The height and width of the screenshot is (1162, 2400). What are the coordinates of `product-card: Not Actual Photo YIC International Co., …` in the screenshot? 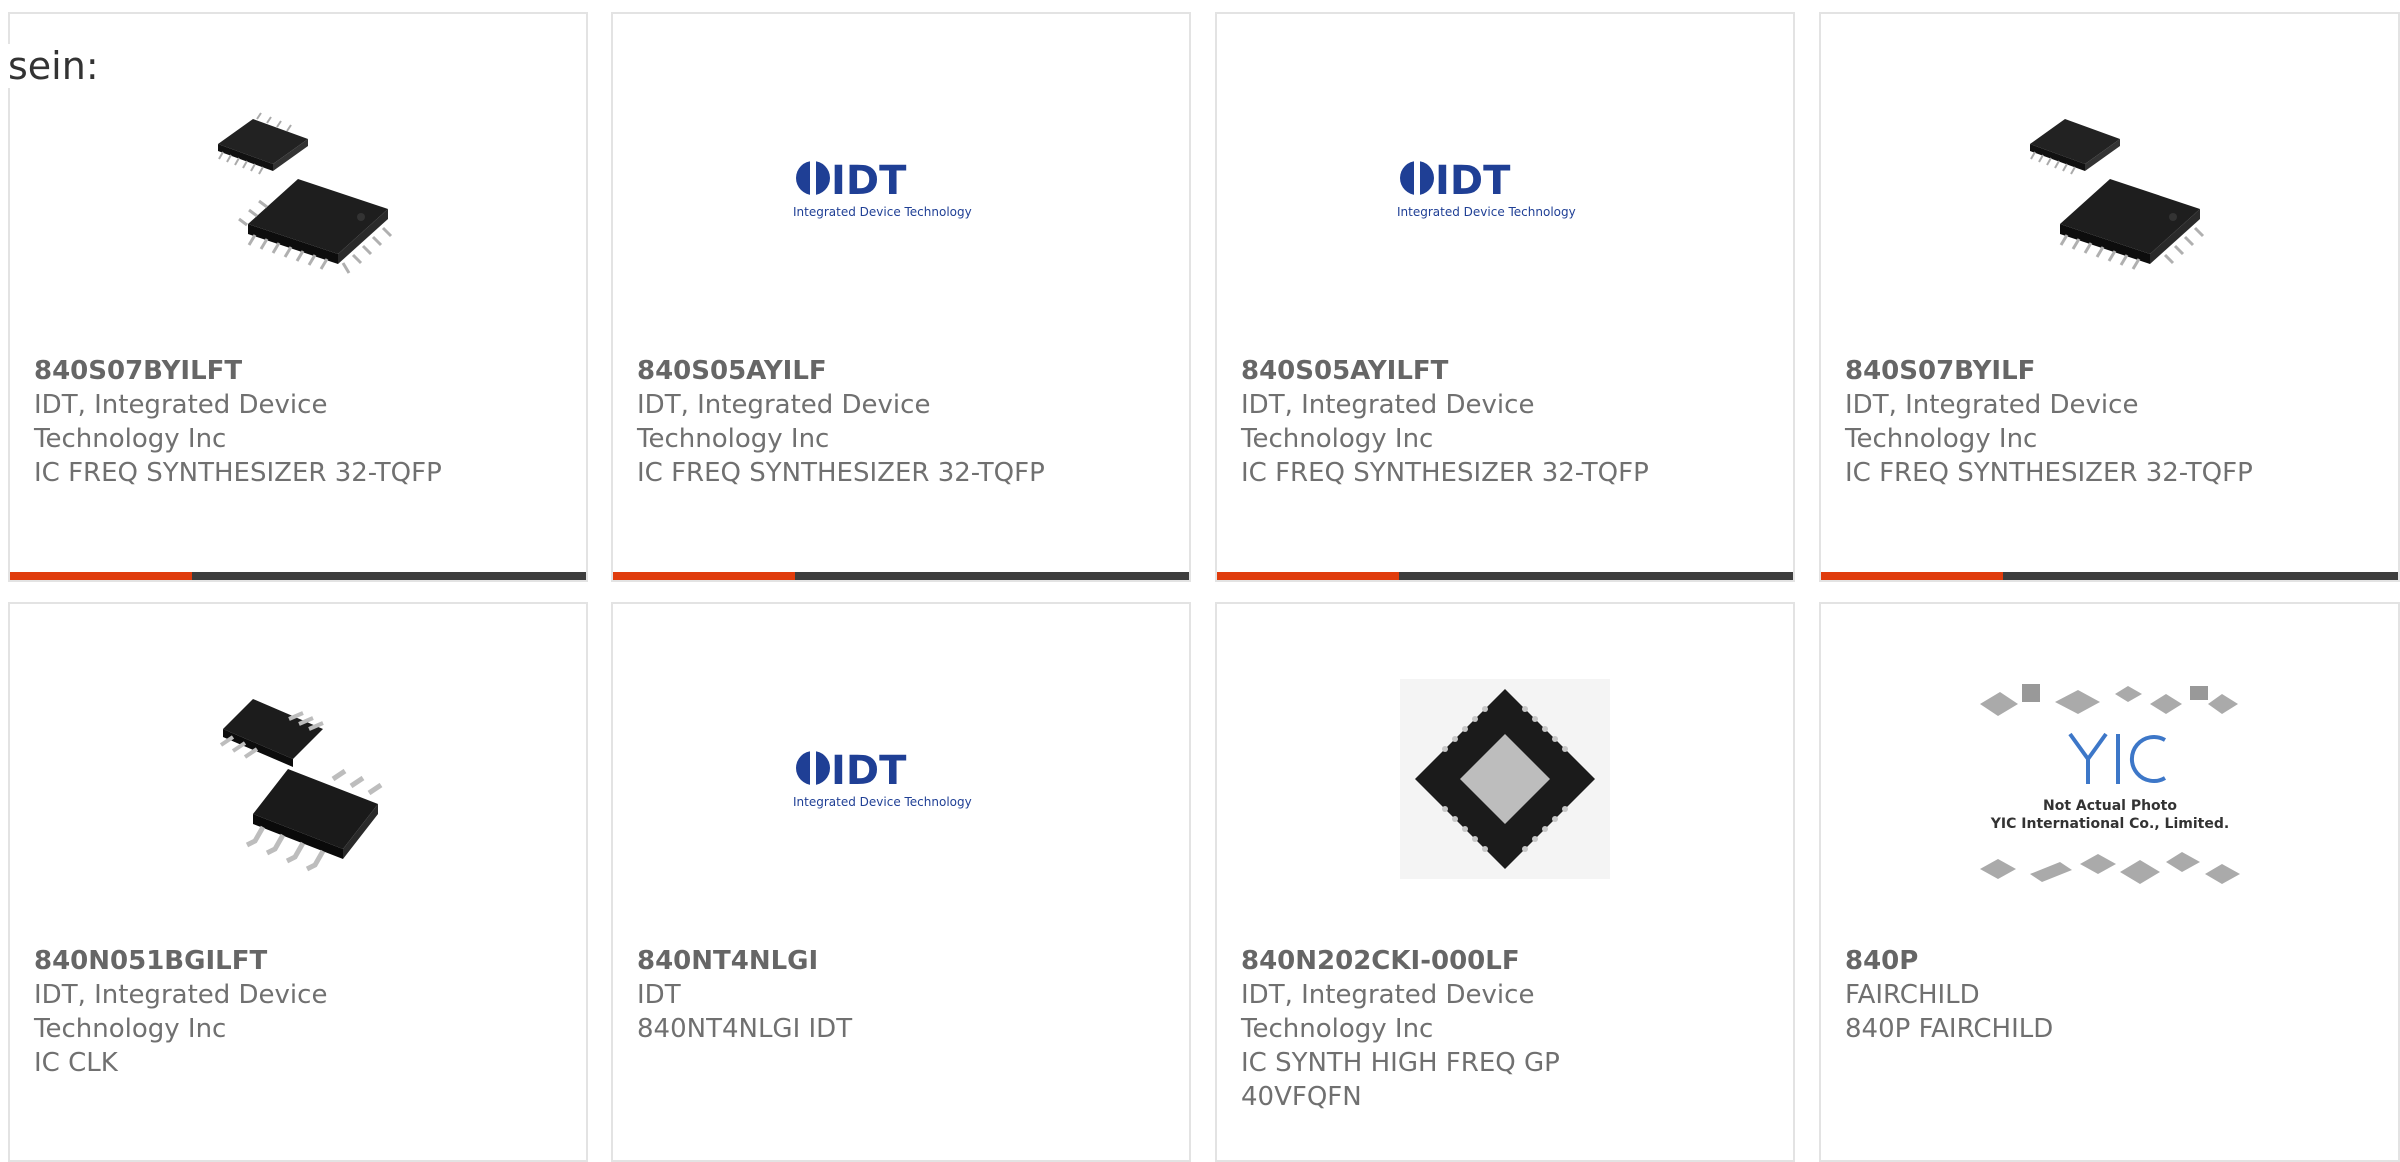 It's located at (2109, 882).